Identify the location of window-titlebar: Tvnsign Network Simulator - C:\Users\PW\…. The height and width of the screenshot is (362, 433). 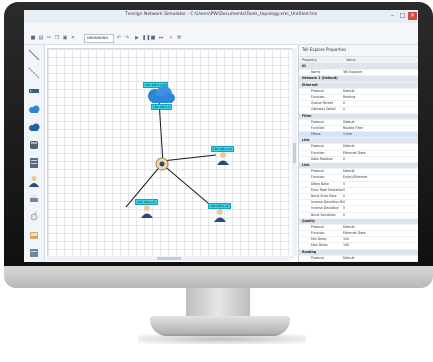
(221, 17).